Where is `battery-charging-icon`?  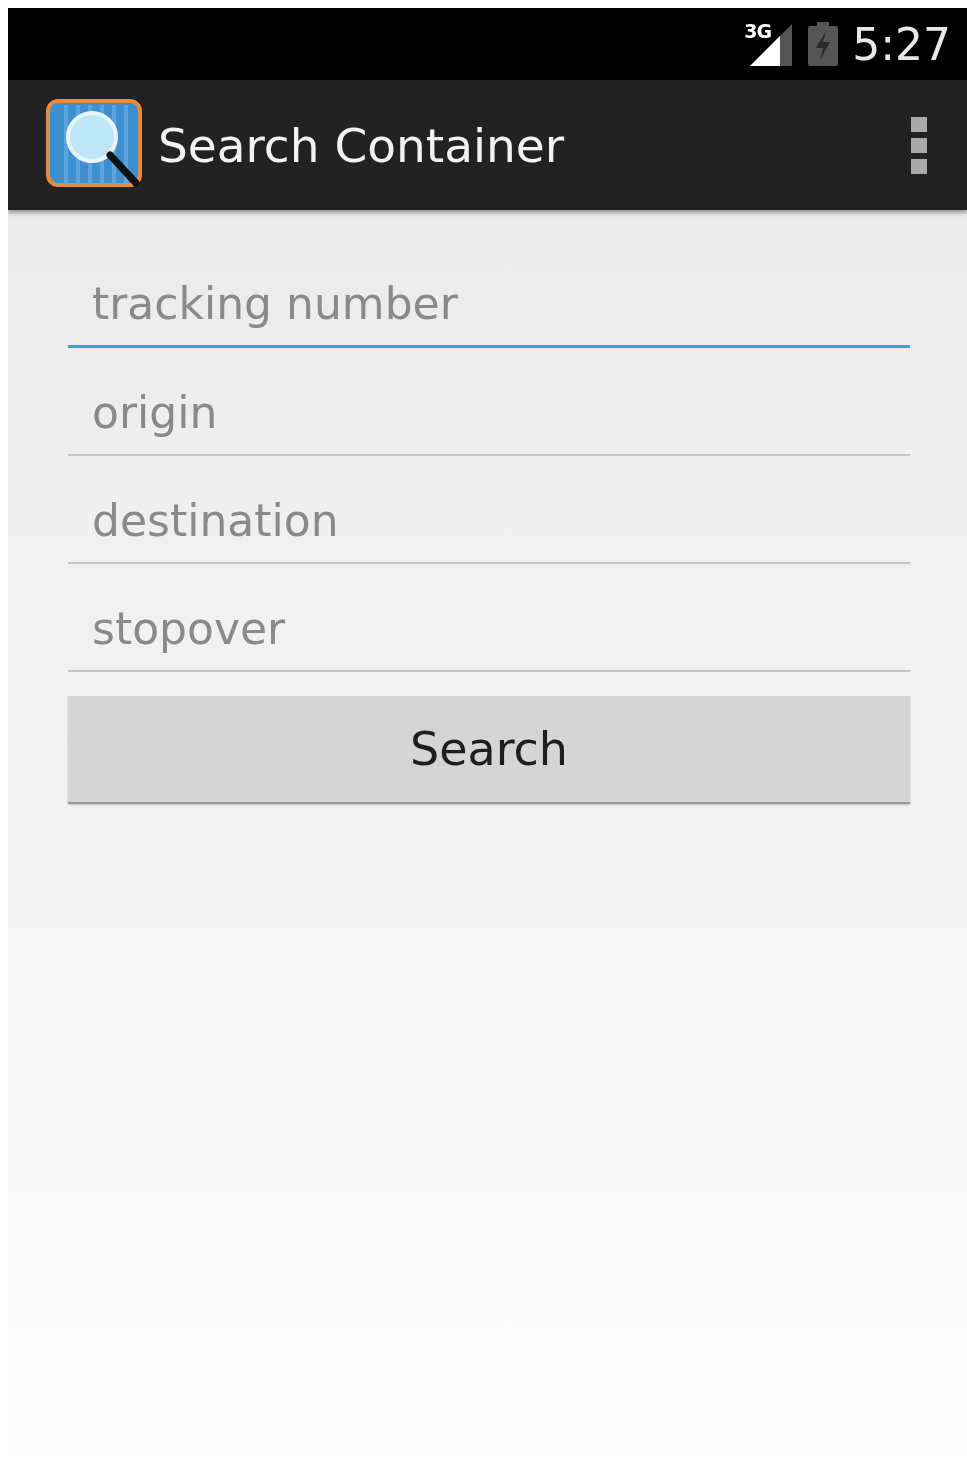 battery-charging-icon is located at coordinates (823, 44).